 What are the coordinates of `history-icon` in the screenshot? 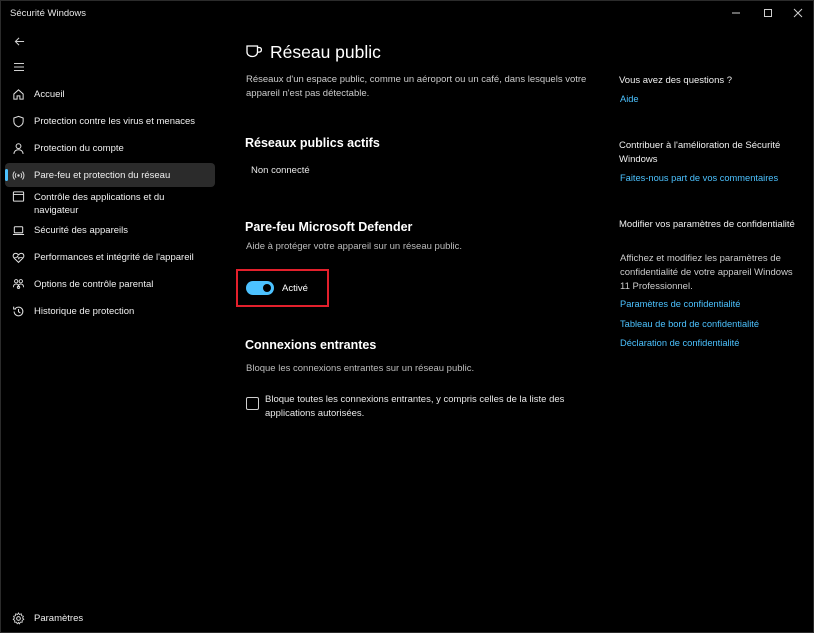 It's located at (18, 311).